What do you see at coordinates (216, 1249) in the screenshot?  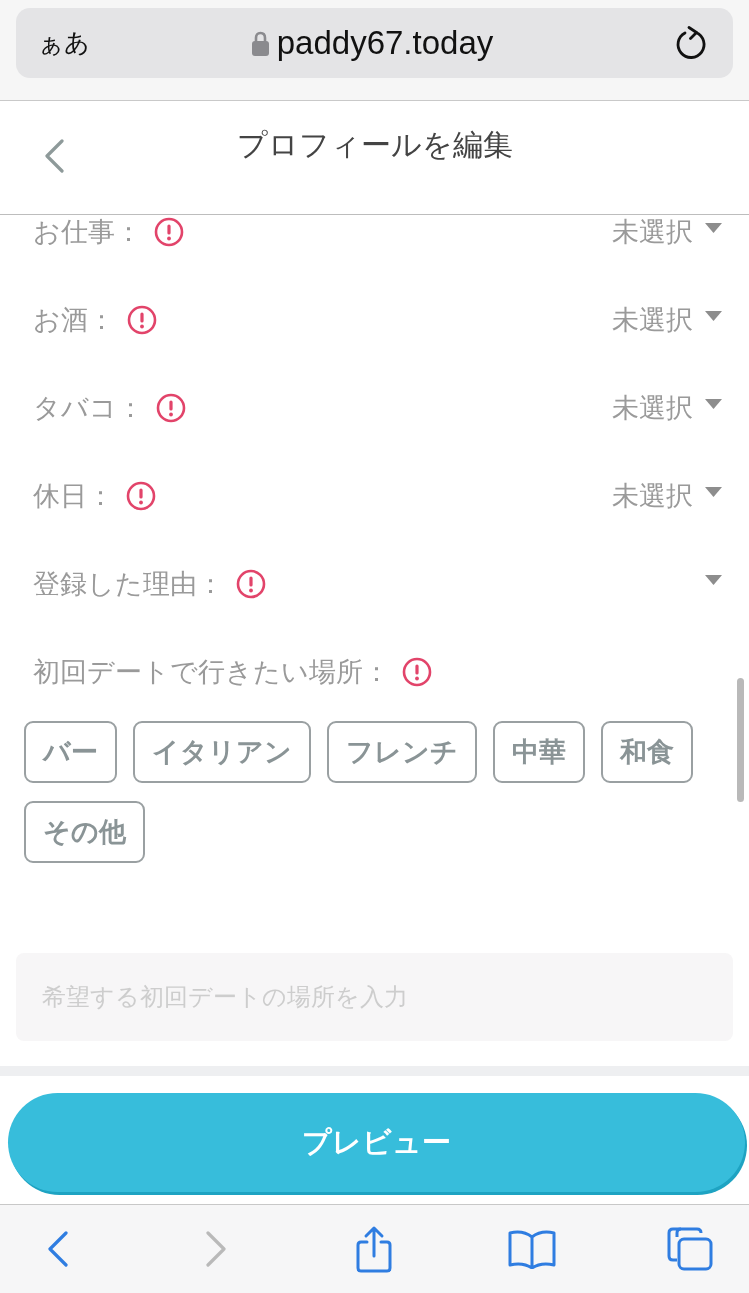 I see `chevron-right-icon` at bounding box center [216, 1249].